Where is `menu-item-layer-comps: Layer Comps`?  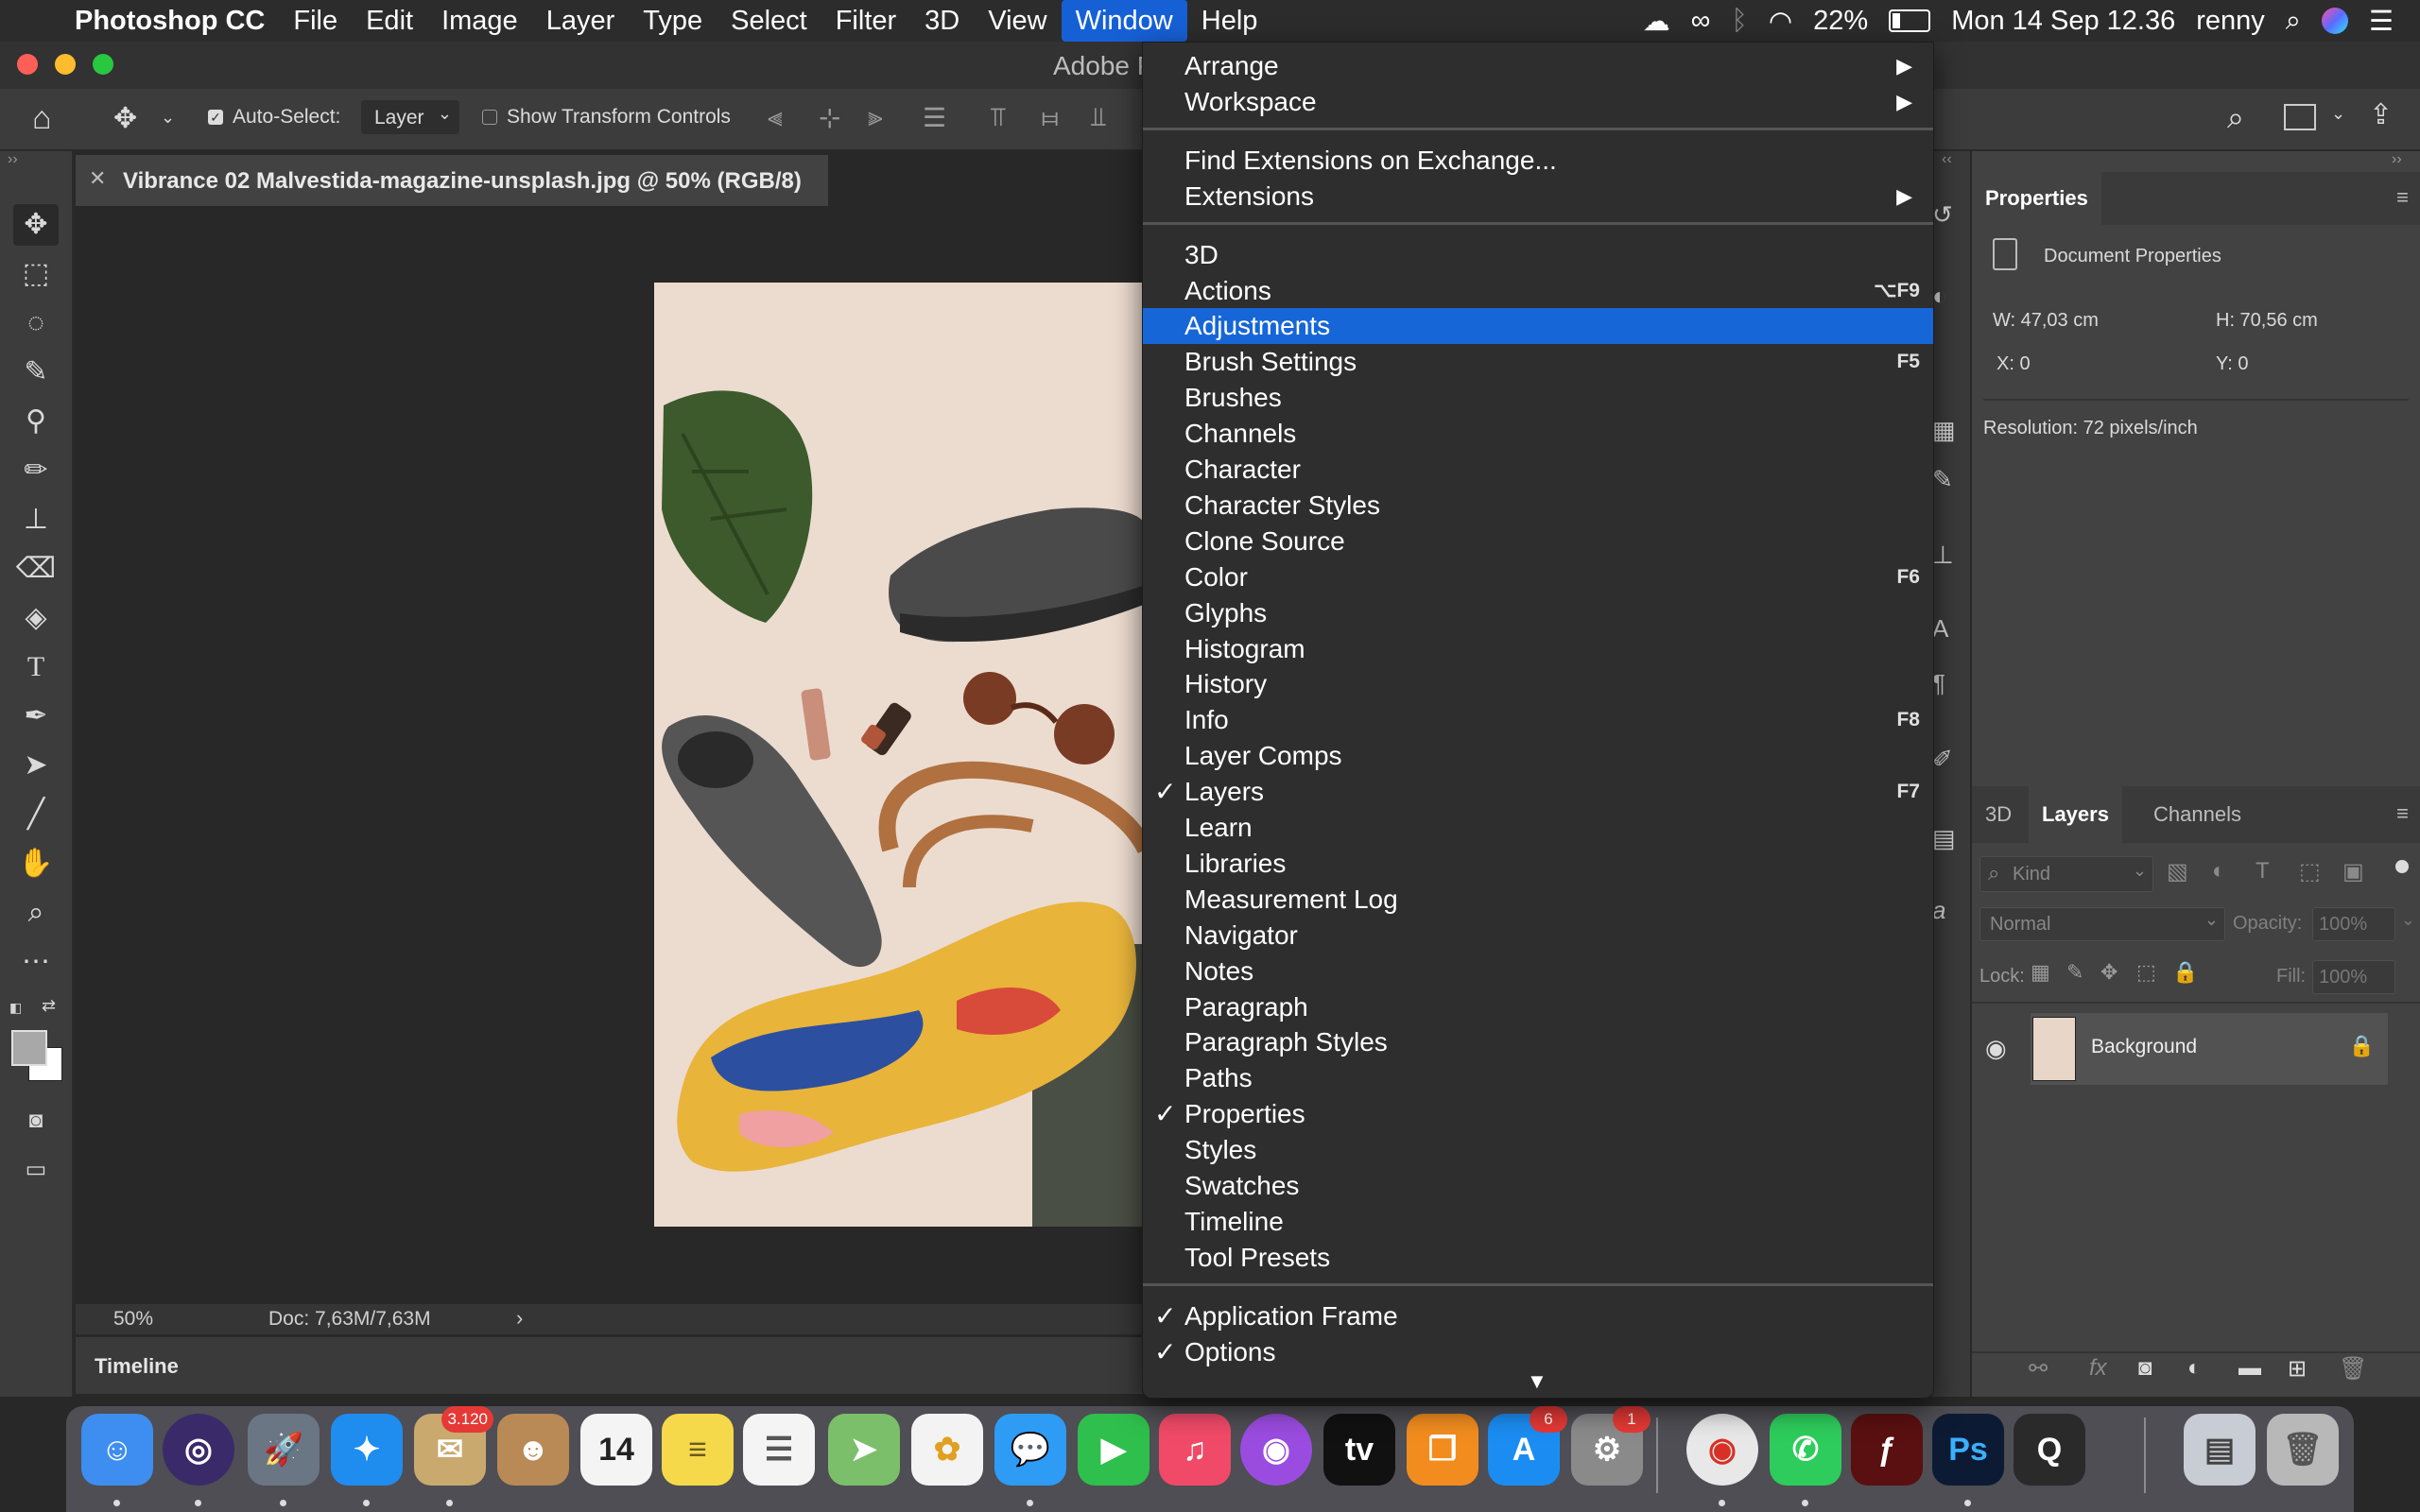 menu-item-layer-comps: Layer Comps is located at coordinates (1538, 756).